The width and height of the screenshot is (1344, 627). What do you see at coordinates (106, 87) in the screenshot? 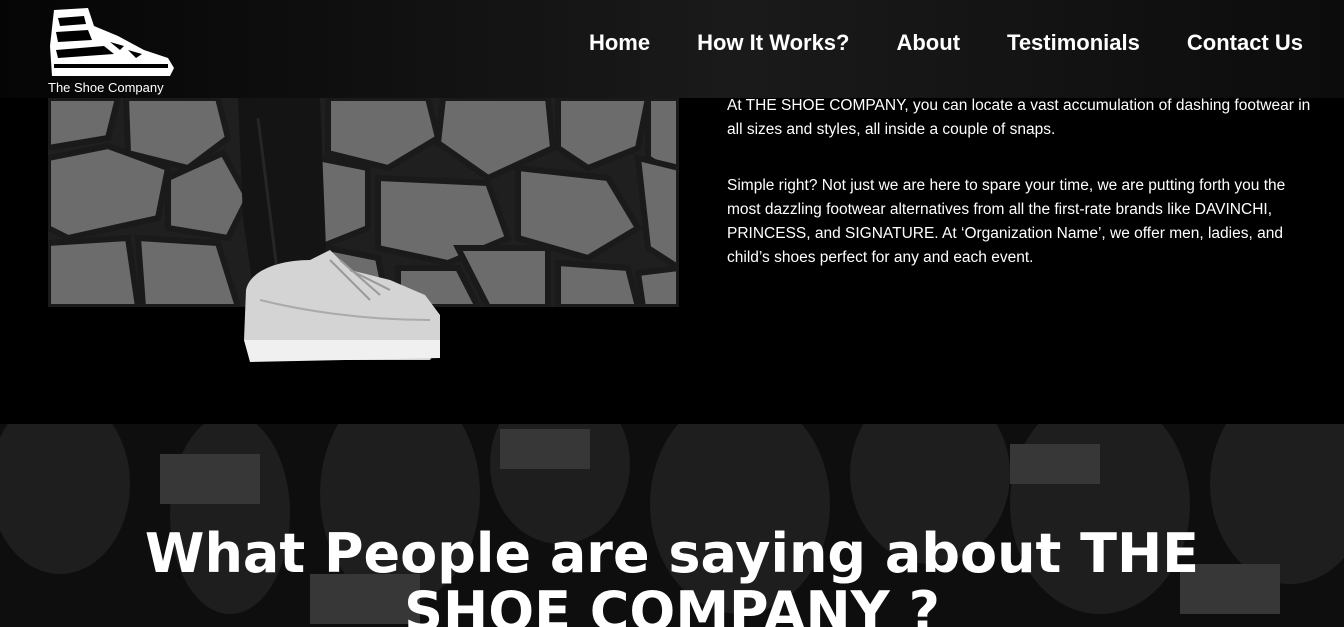
I see `brand-name: The Shoe Company` at bounding box center [106, 87].